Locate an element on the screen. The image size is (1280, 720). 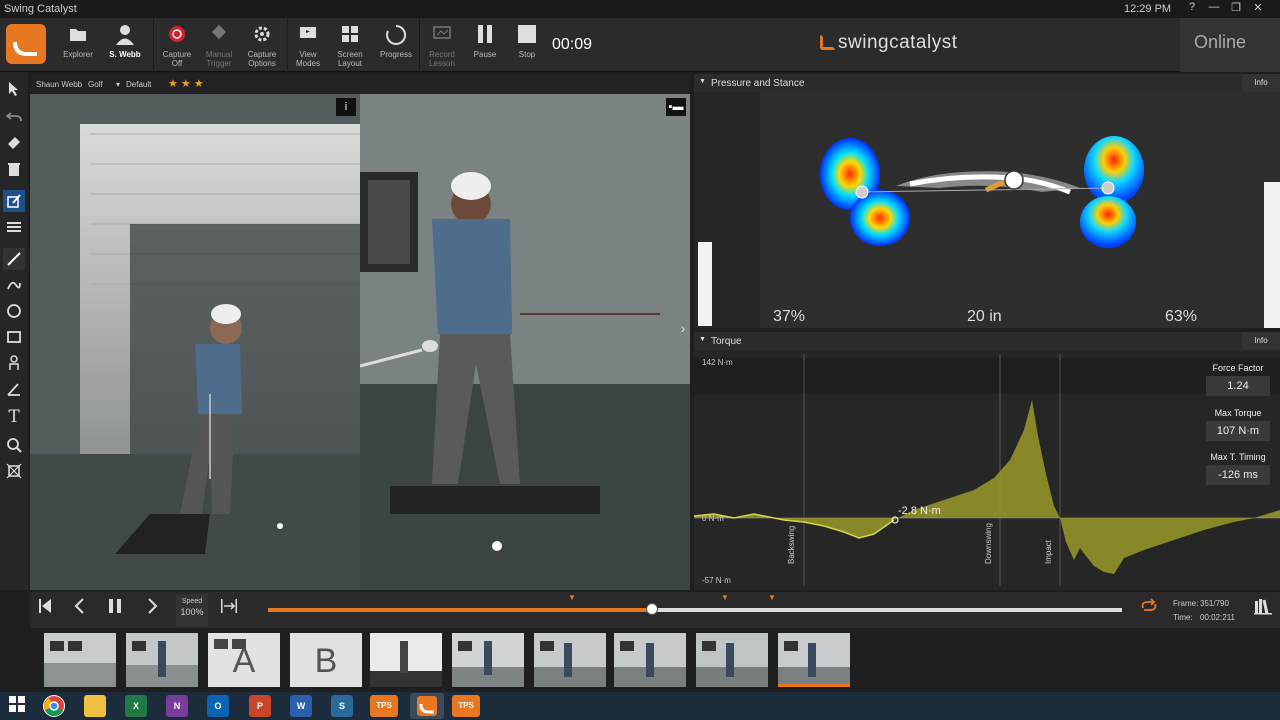
delete-tool is located at coordinates (14, 169).